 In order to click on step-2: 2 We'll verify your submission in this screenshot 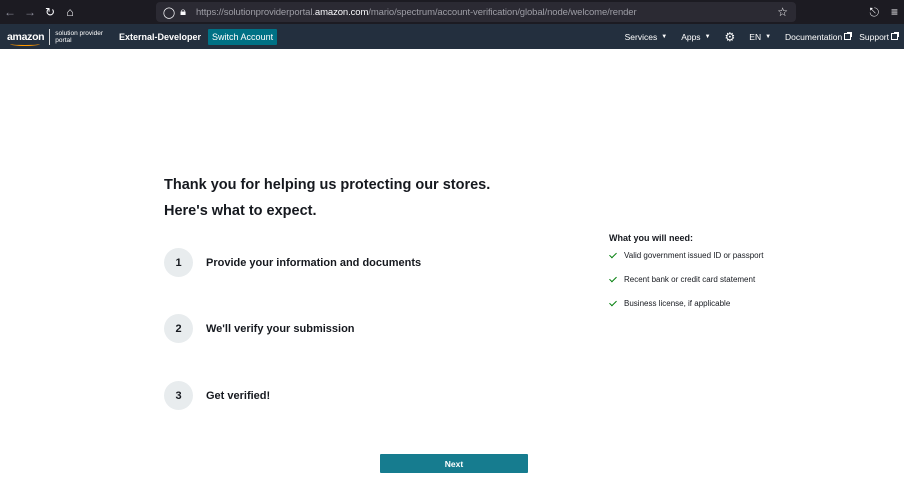, I will do `click(259, 328)`.